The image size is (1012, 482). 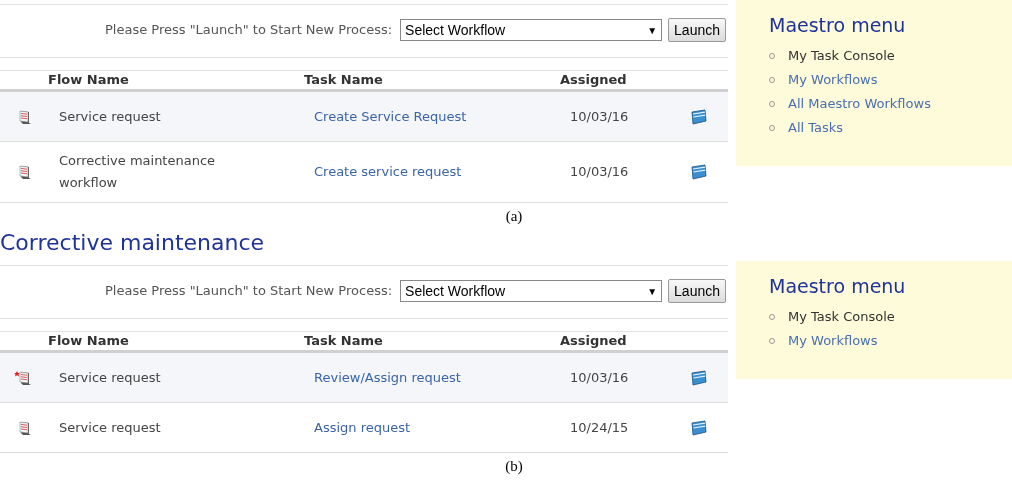 What do you see at coordinates (514, 466) in the screenshot?
I see `figure-caption: (b)` at bounding box center [514, 466].